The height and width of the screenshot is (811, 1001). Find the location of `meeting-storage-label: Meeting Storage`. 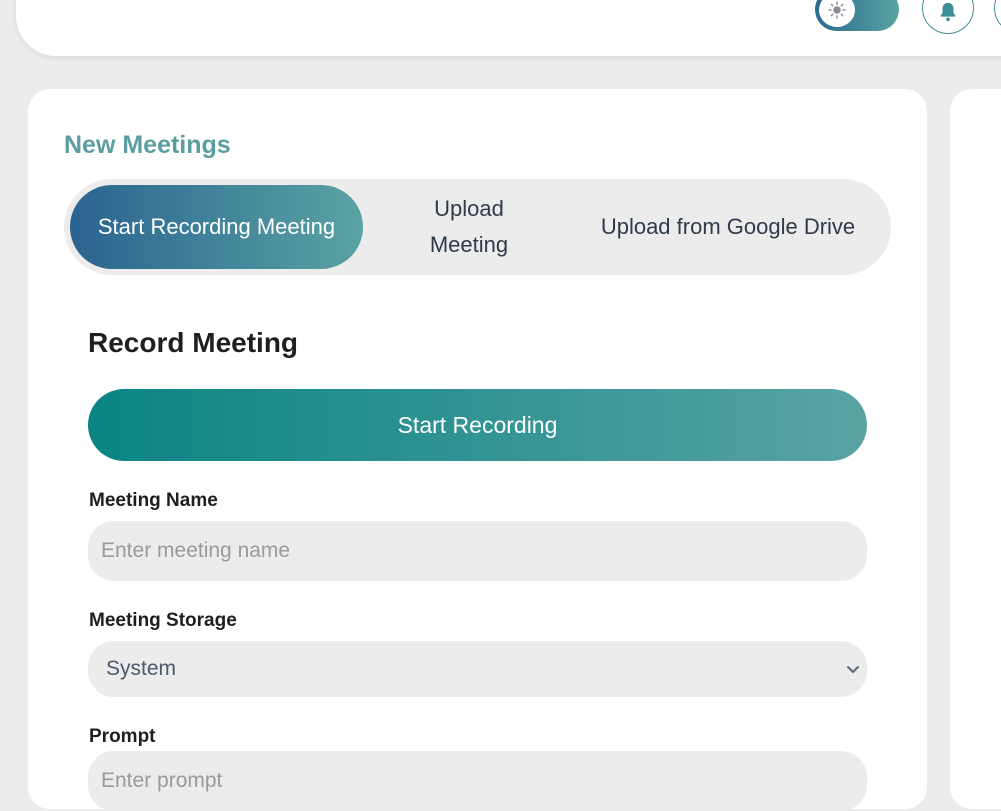

meeting-storage-label: Meeting Storage is located at coordinates (163, 620).